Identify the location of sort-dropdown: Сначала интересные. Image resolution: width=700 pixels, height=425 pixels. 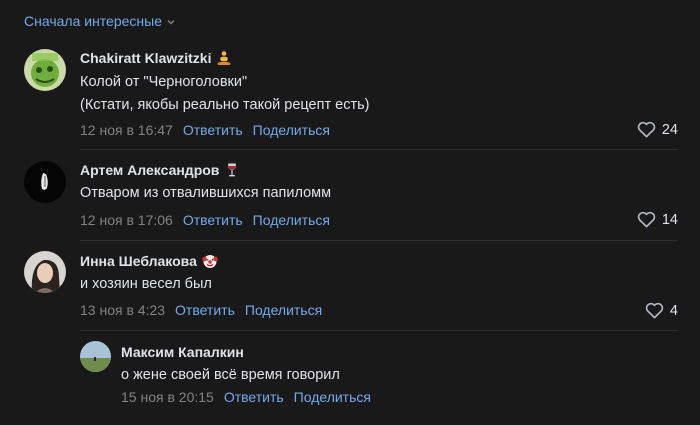
(100, 21).